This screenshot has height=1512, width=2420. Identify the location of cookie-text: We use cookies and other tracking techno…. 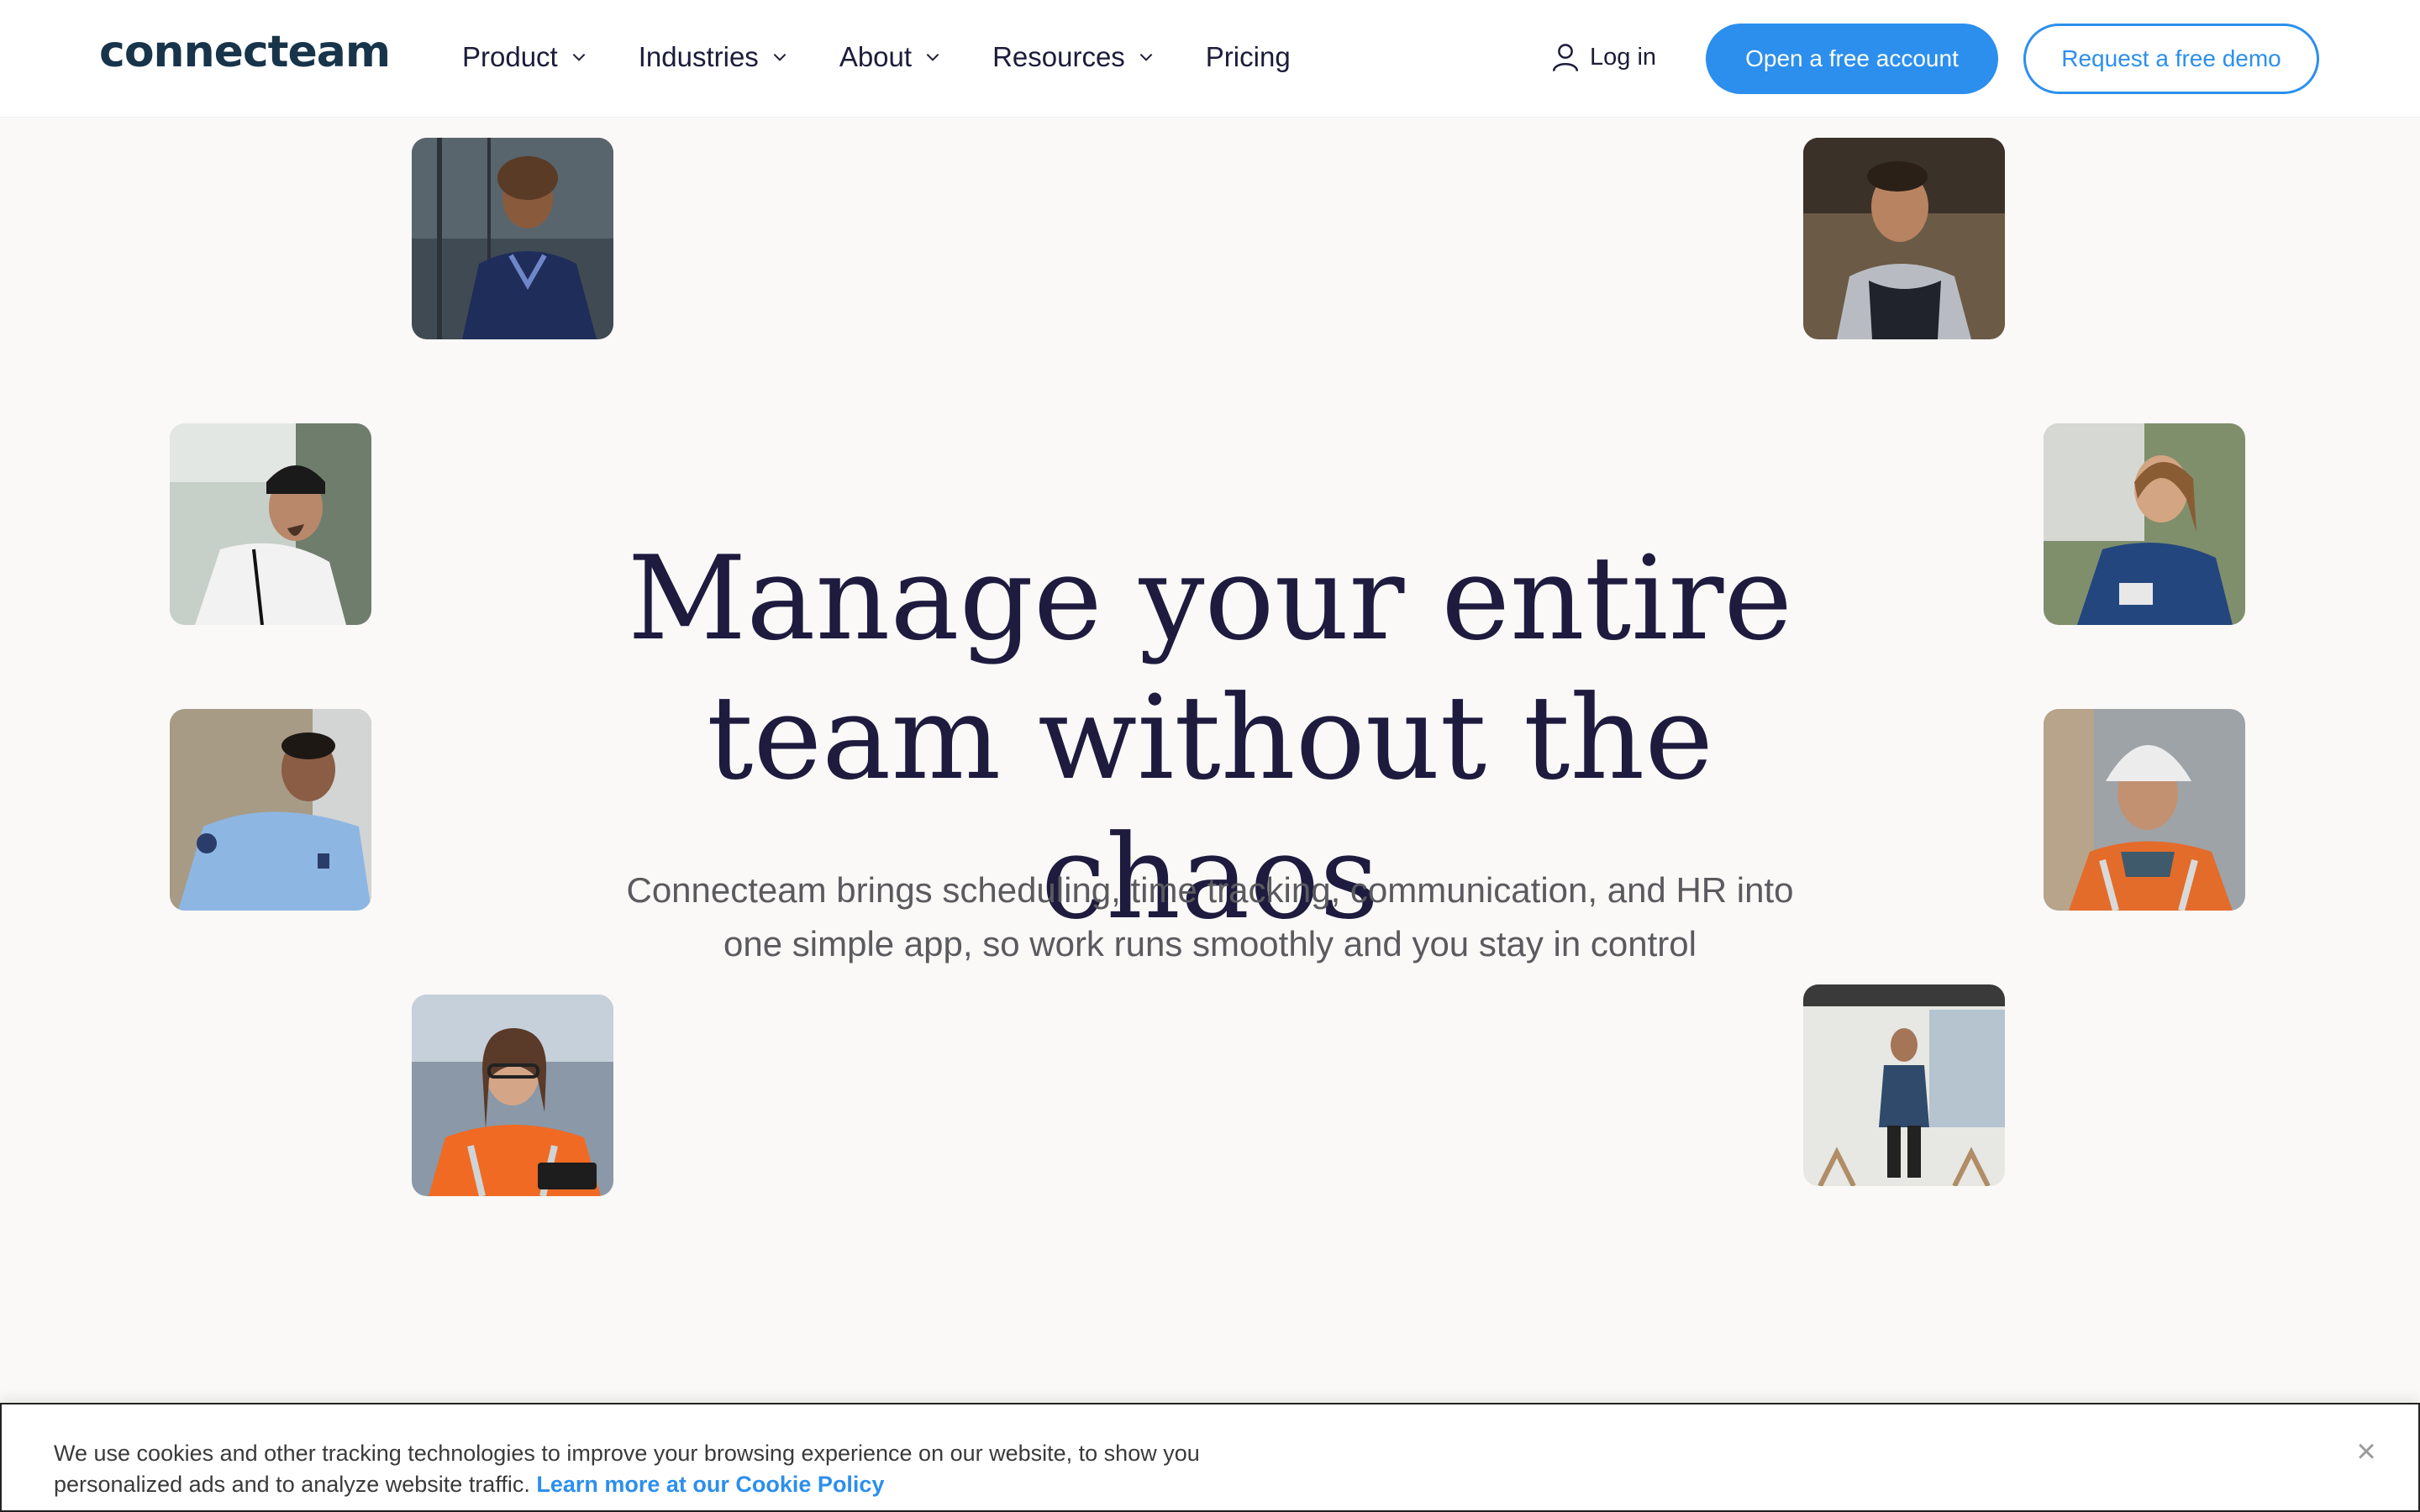
(684, 1469).